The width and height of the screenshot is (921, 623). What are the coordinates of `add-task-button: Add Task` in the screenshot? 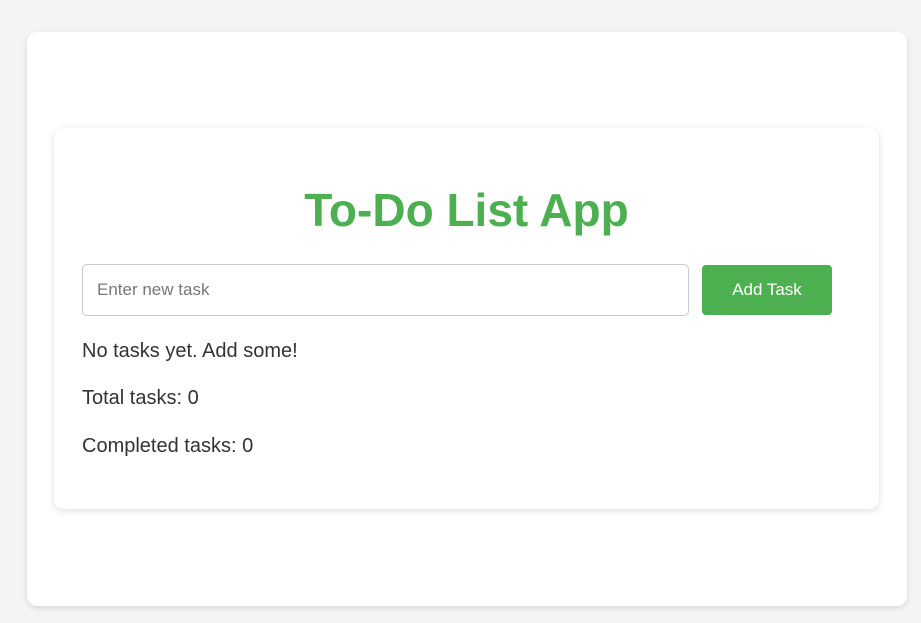 It's located at (767, 290).